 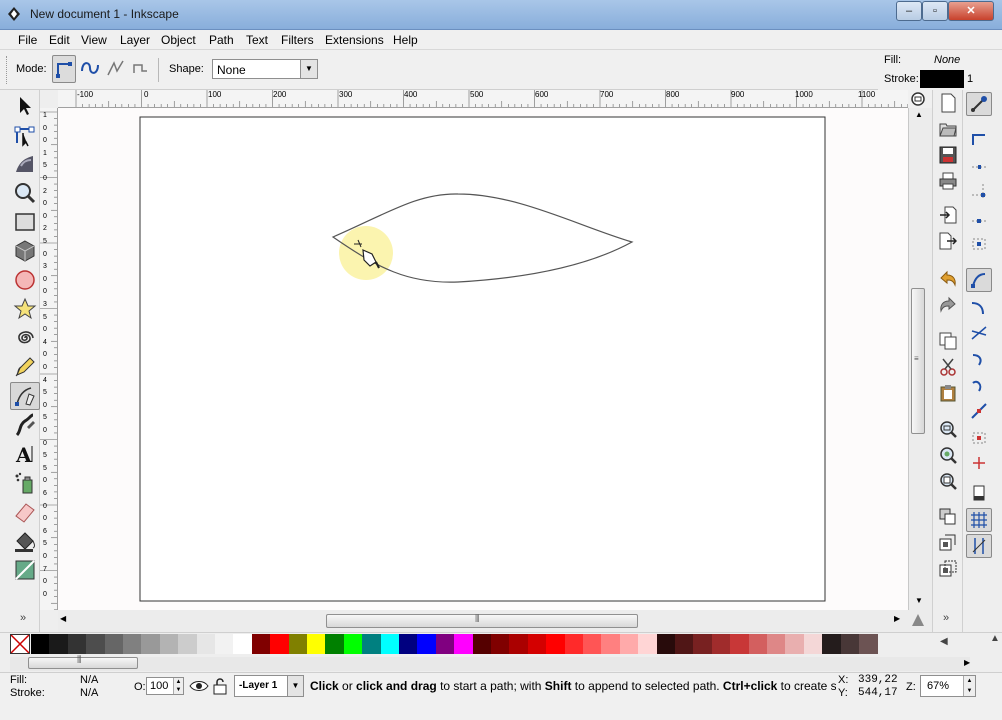 What do you see at coordinates (354, 40) in the screenshot?
I see `menu-extensions: Extensions` at bounding box center [354, 40].